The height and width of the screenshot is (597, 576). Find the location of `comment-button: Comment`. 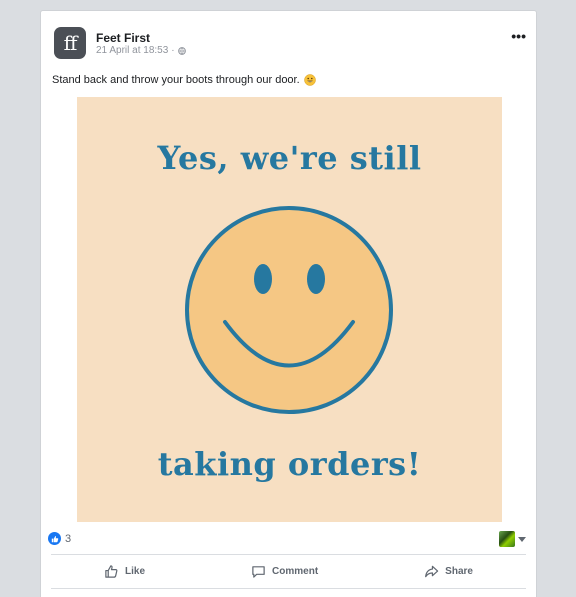

comment-button: Comment is located at coordinates (284, 571).